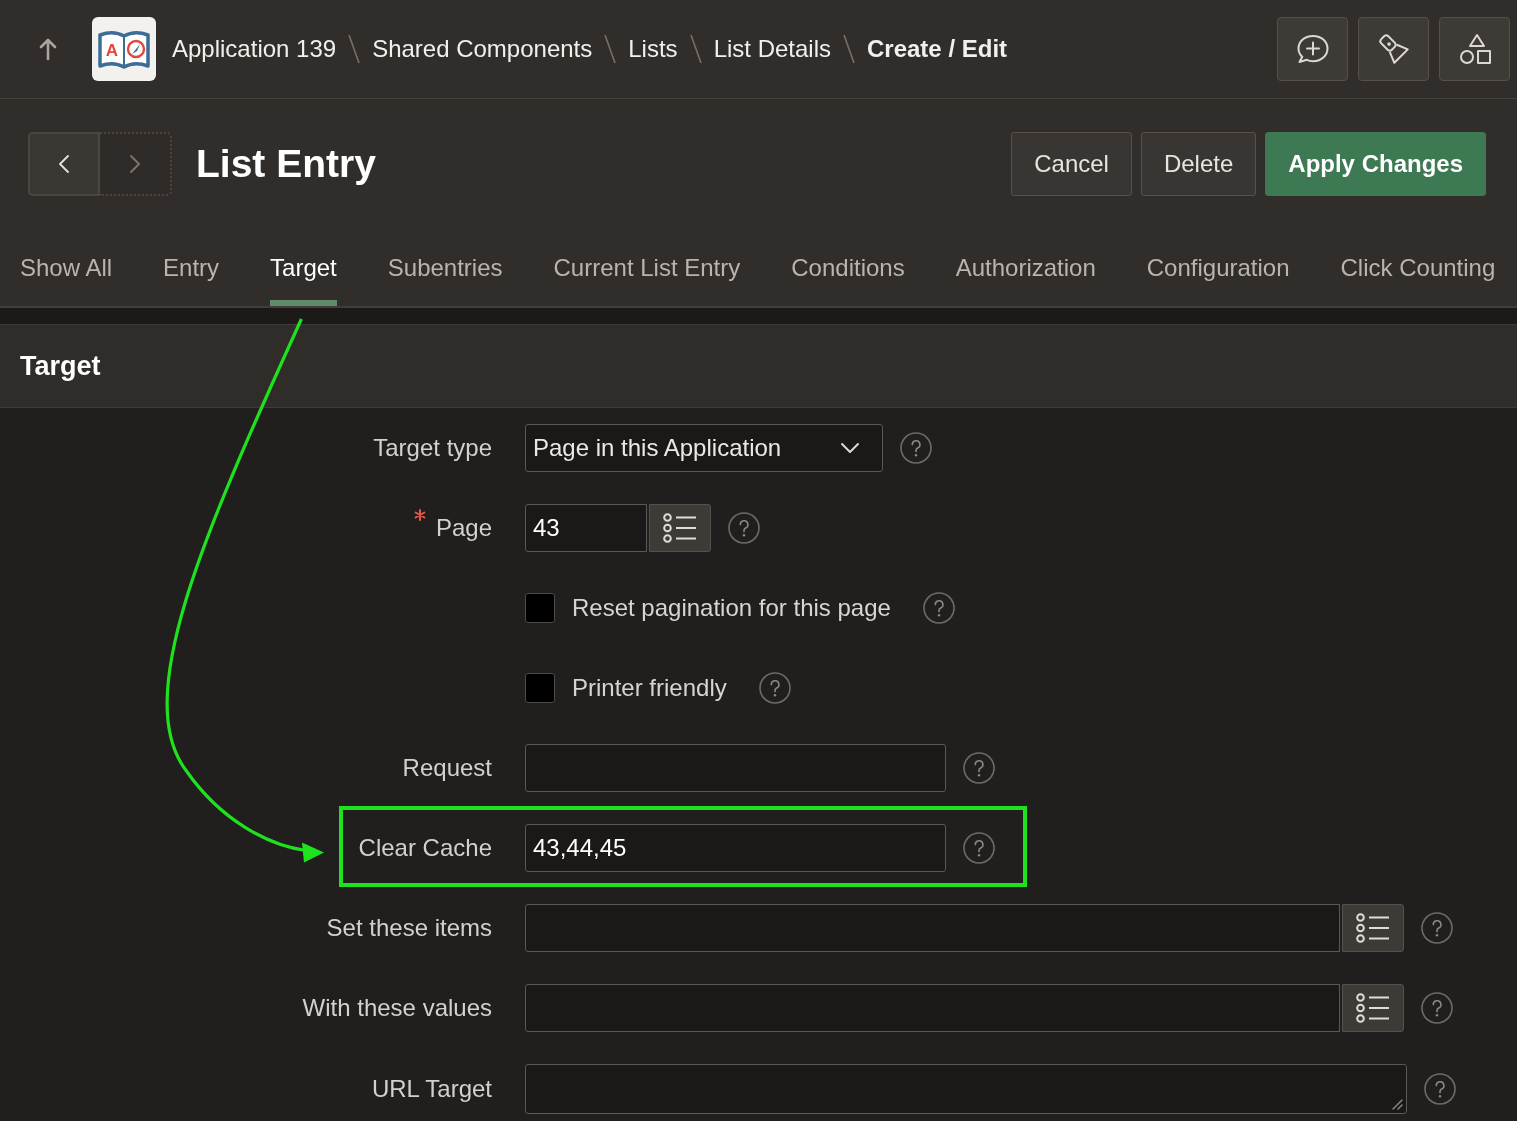 This screenshot has width=1517, height=1121. I want to click on chevron-right-icon, so click(135, 164).